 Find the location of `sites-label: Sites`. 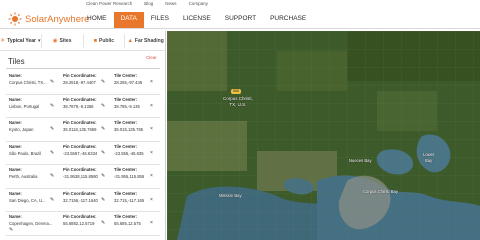

sites-label: Sites is located at coordinates (65, 41).